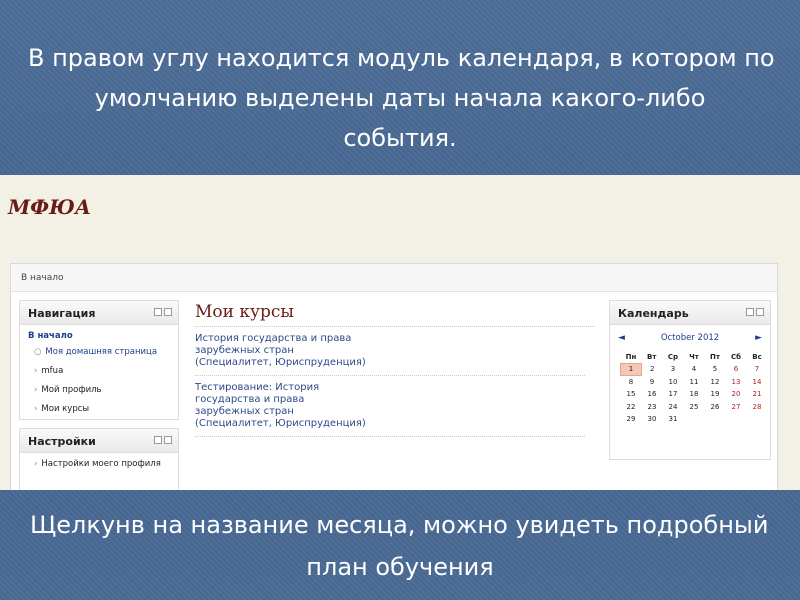 Image resolution: width=800 pixels, height=600 pixels. I want to click on weekday-header: Чт, so click(694, 357).